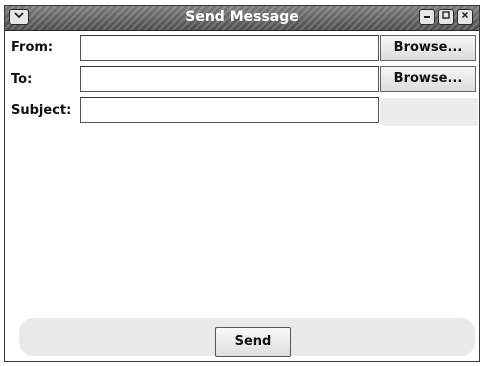 This screenshot has height=366, width=486. I want to click on from-field, so click(229, 48).